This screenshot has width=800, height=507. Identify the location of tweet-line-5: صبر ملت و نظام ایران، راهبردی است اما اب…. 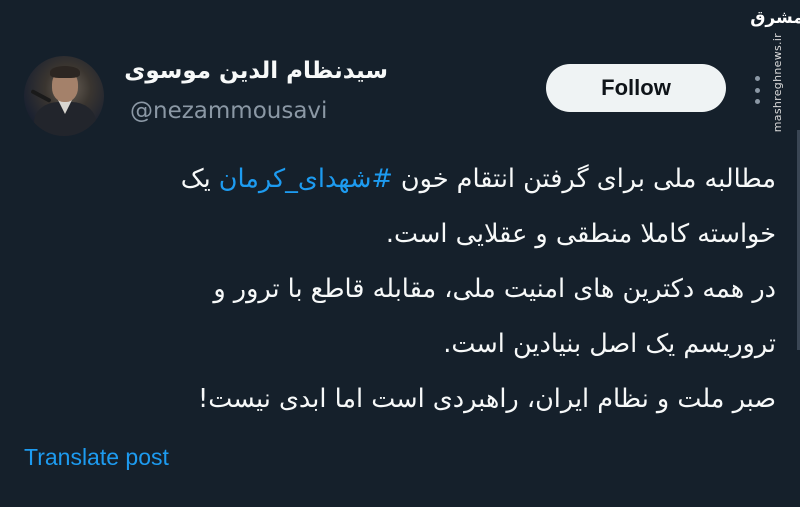
(487, 399).